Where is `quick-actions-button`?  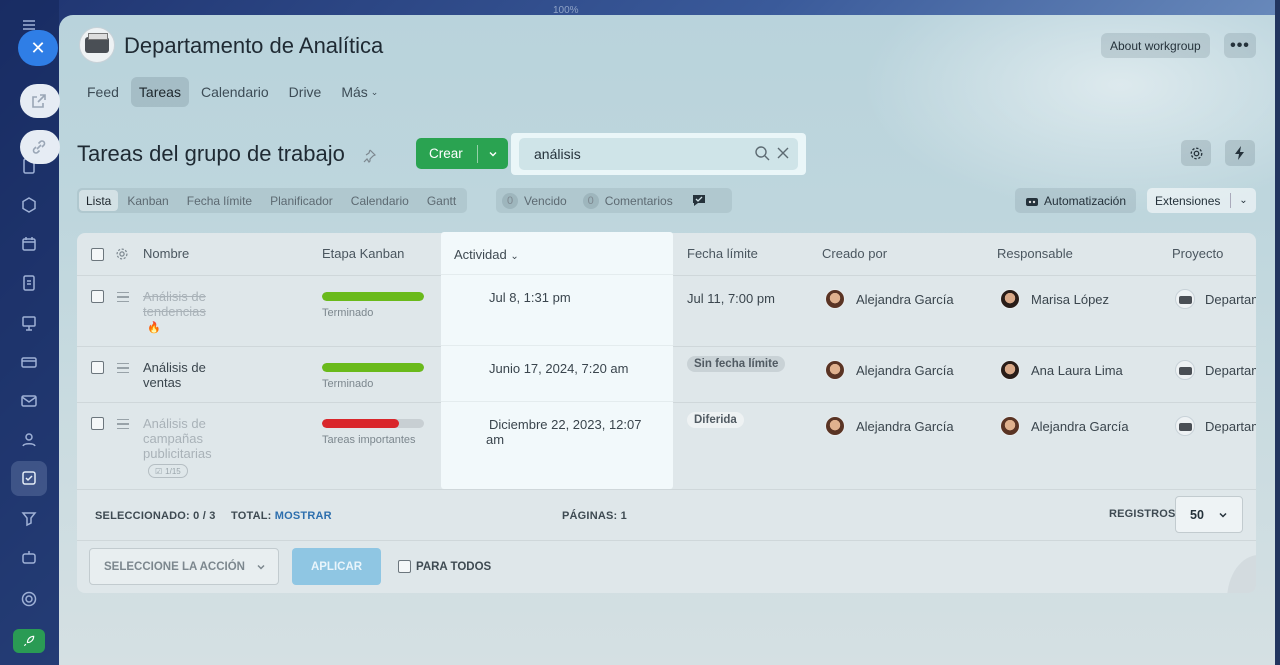 quick-actions-button is located at coordinates (1240, 153).